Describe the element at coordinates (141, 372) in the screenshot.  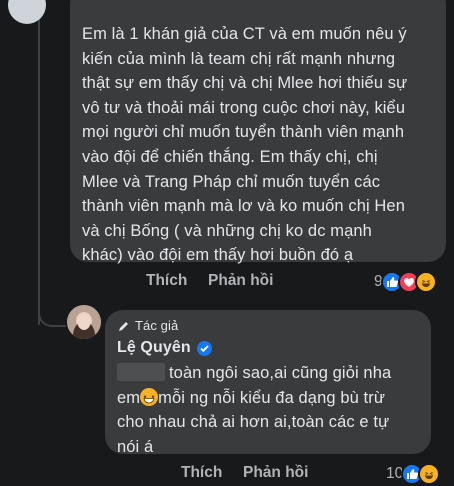
I see `redacted-mention` at that location.